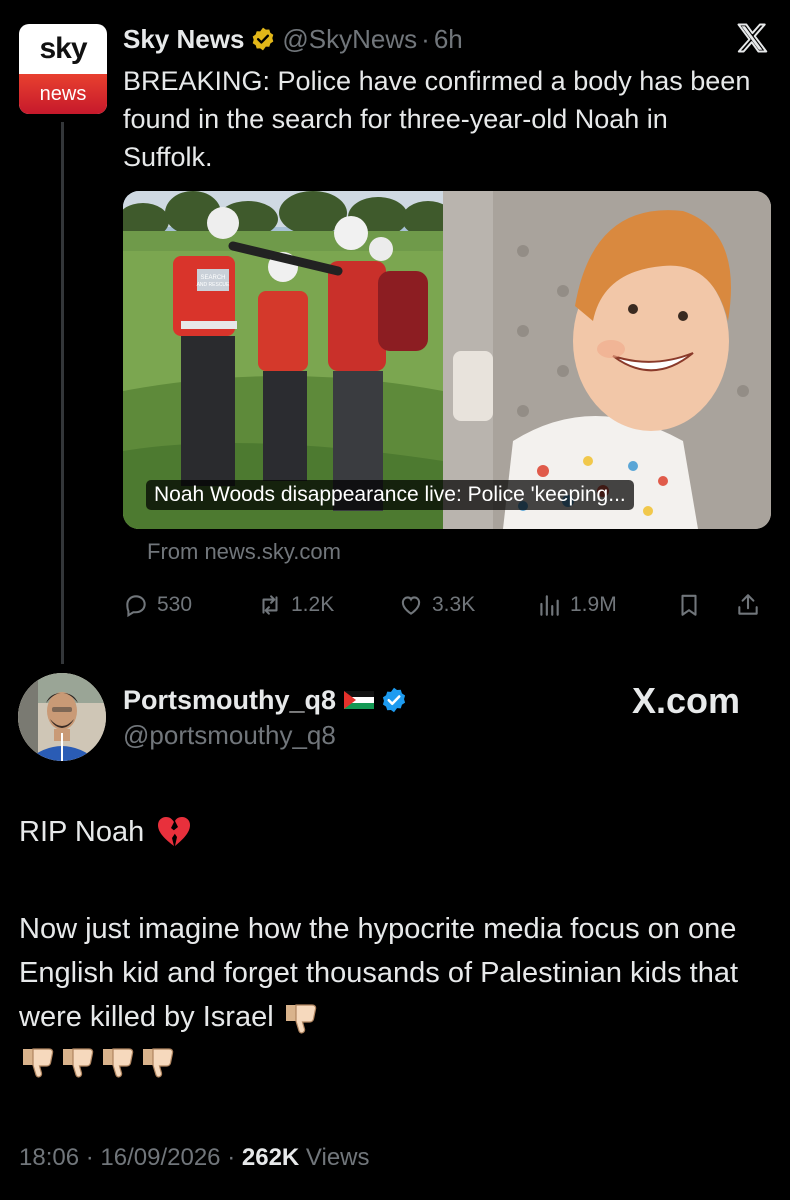 This screenshot has height=1200, width=790. I want to click on share-icon, so click(748, 604).